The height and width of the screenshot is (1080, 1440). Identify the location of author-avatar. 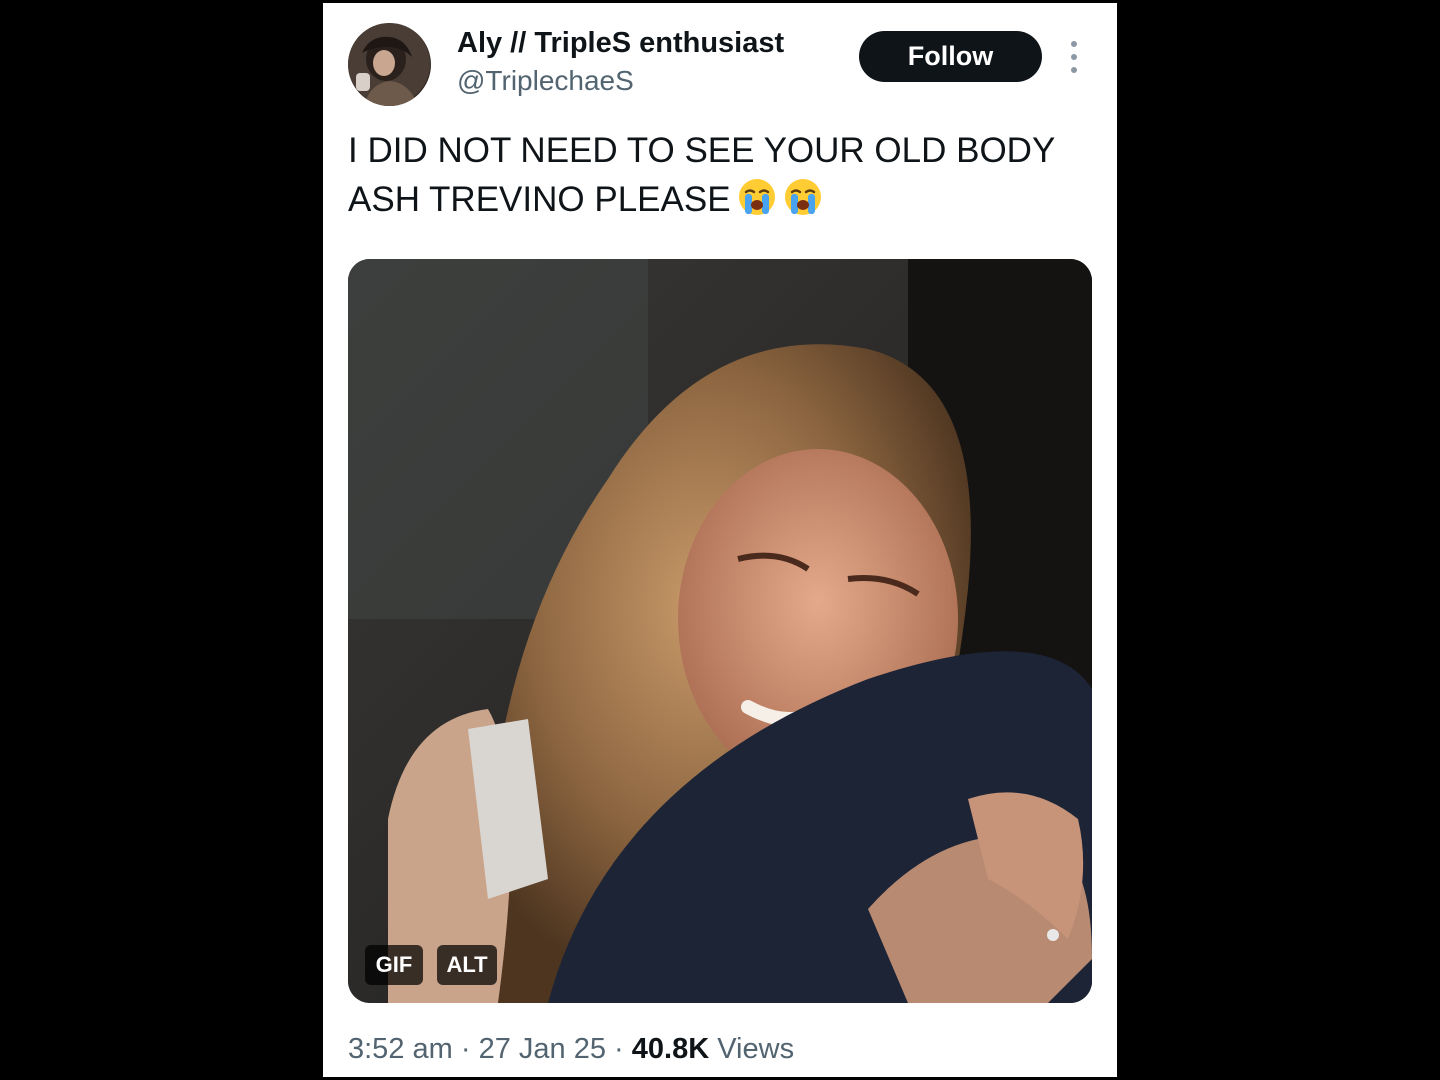
(389, 64).